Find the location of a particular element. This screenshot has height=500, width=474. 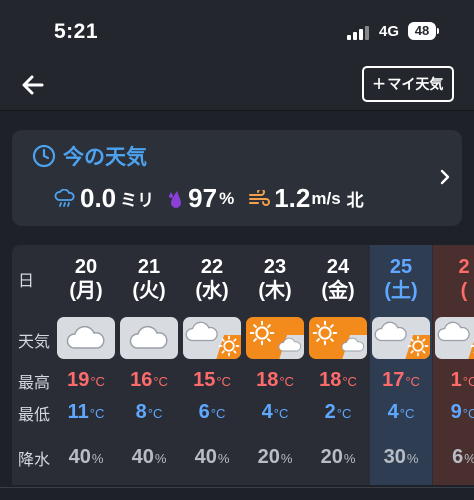

forecast-rain-chance: 30% is located at coordinates (401, 457).